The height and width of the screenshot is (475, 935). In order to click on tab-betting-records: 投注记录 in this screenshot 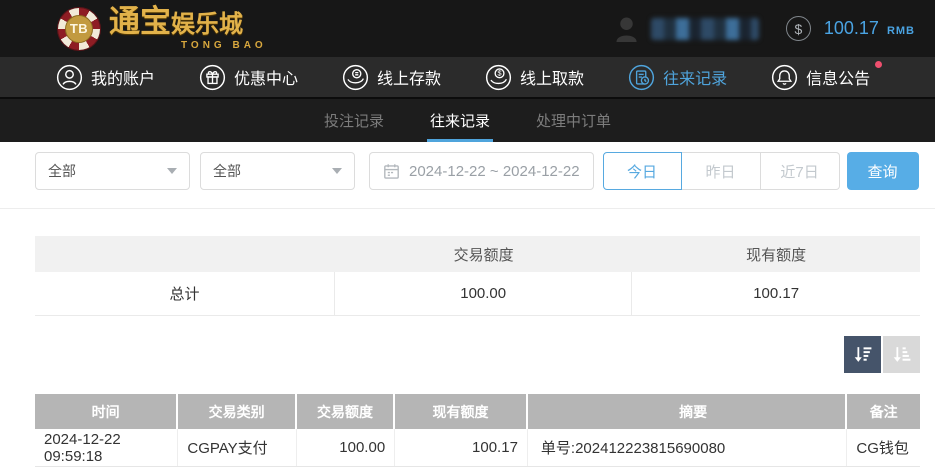, I will do `click(354, 120)`.